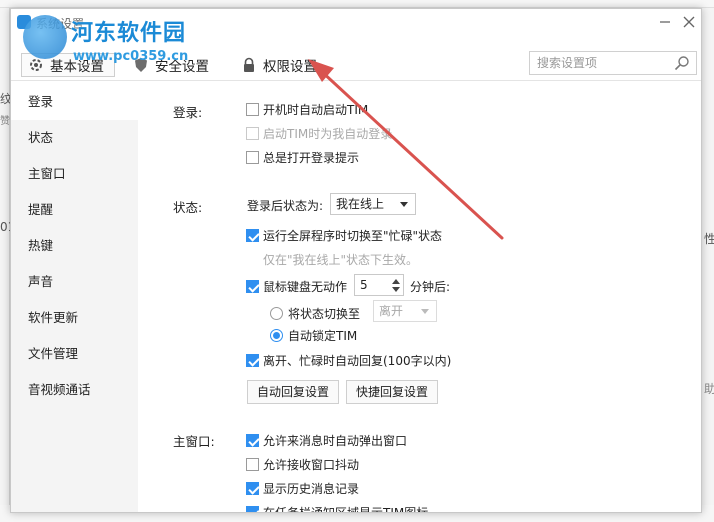 The height and width of the screenshot is (522, 714). I want to click on sidebar-item-main-window: 主窗口, so click(74, 174).